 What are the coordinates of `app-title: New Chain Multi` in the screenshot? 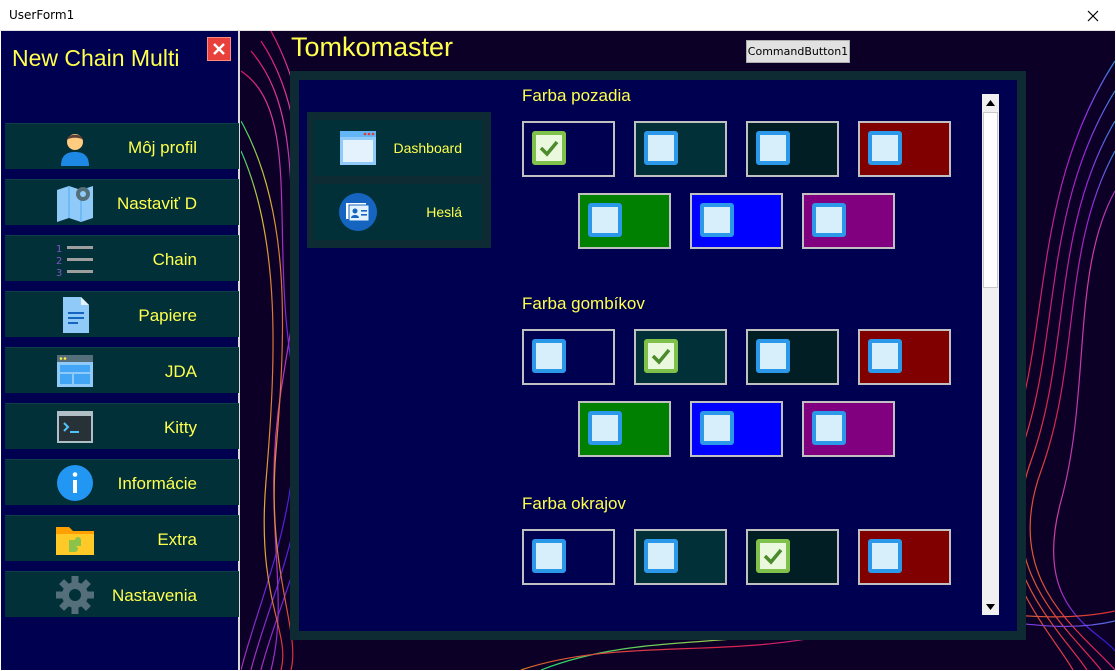 It's located at (96, 58).